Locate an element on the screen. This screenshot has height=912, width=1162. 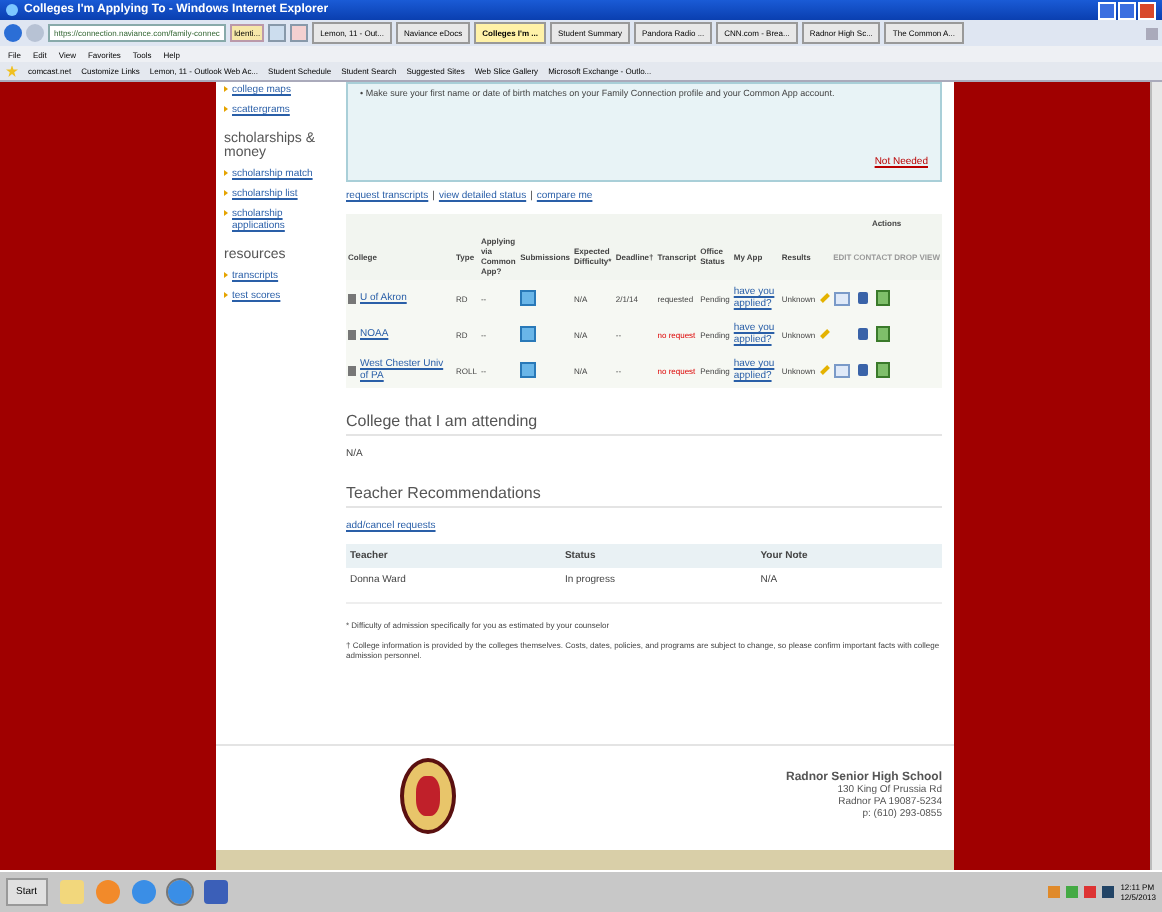
school-seal-icon is located at coordinates (428, 796).